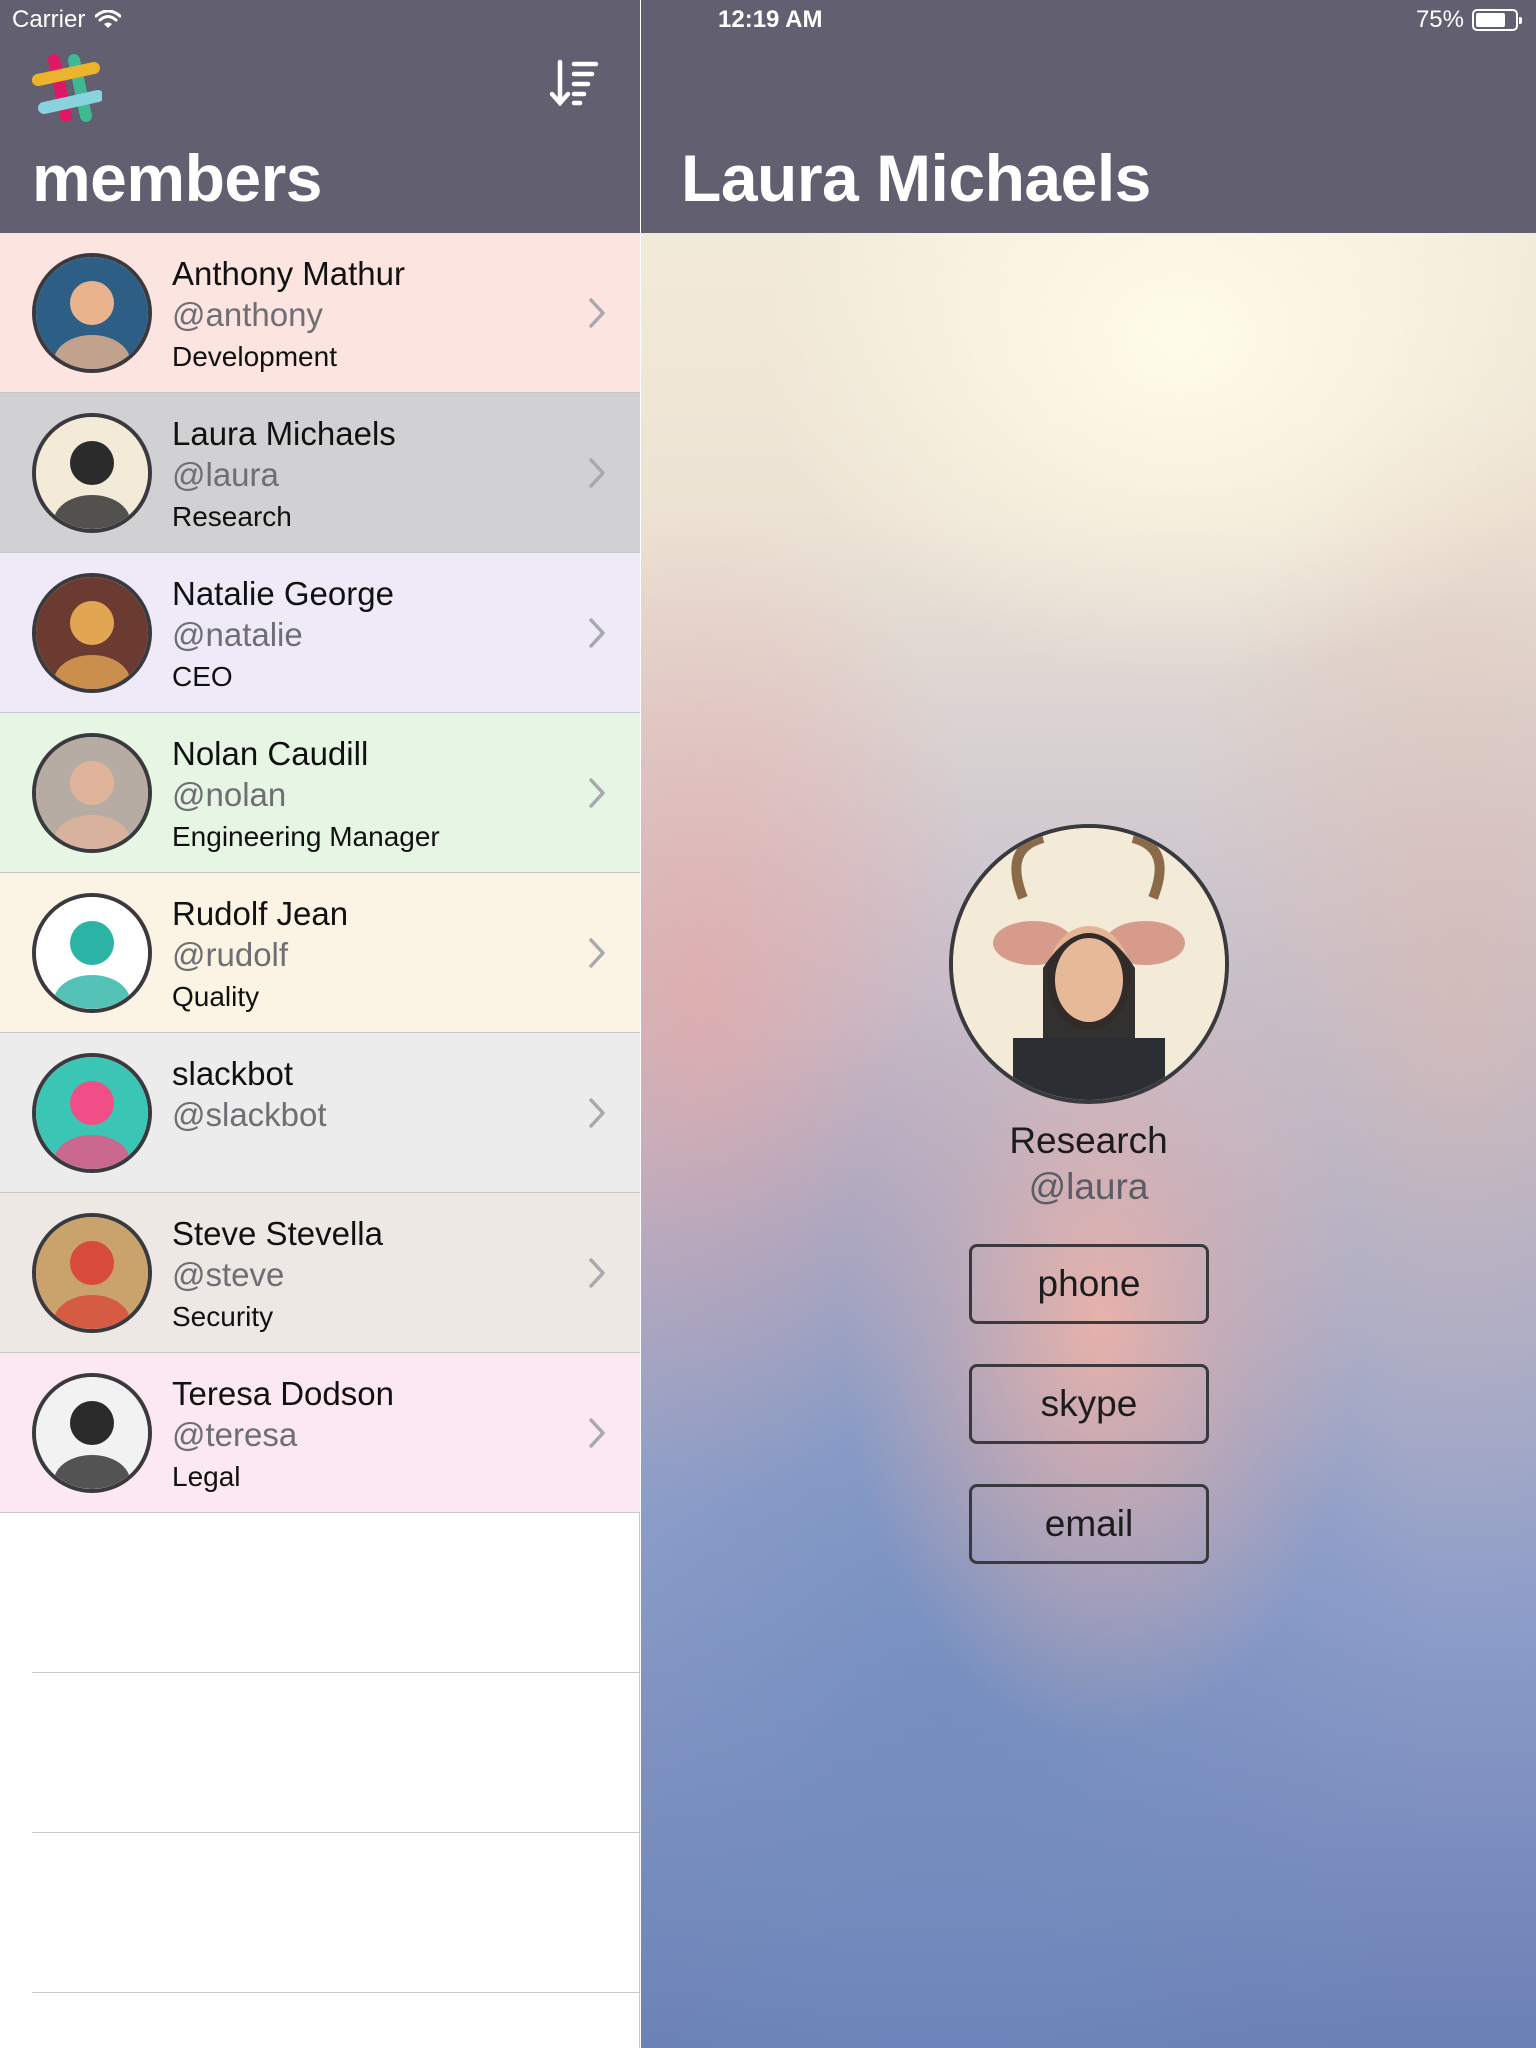  Describe the element at coordinates (1089, 1284) in the screenshot. I see `phone-button: phone` at that location.